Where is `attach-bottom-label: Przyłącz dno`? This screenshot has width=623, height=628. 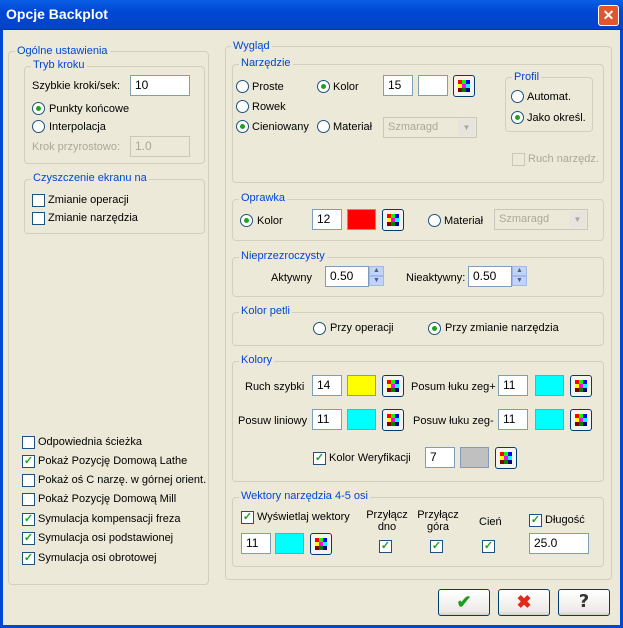 attach-bottom-label: Przyłącz dno is located at coordinates (387, 521).